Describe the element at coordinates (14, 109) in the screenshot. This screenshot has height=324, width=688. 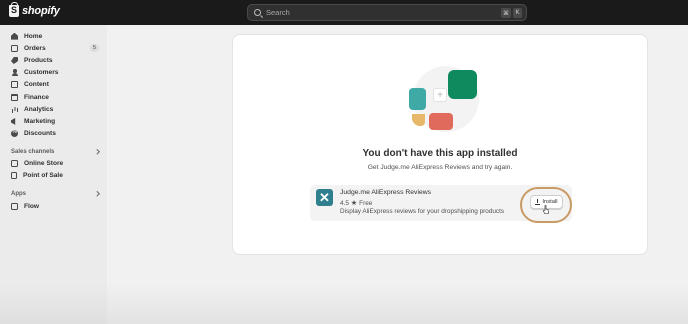
I see `chart-icon` at that location.